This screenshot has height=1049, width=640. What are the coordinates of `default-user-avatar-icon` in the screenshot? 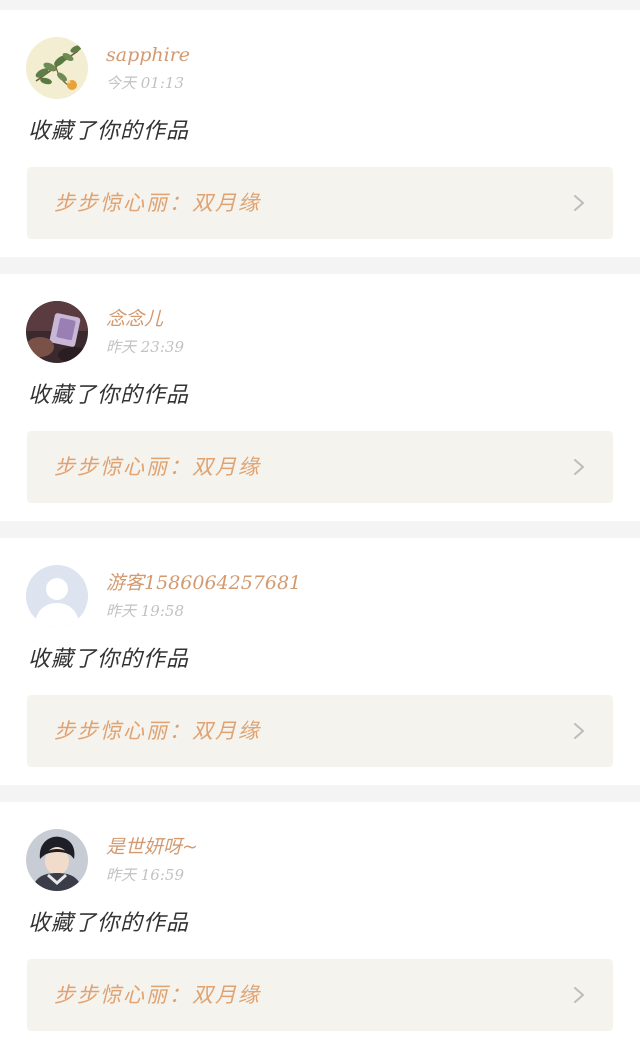 It's located at (57, 596).